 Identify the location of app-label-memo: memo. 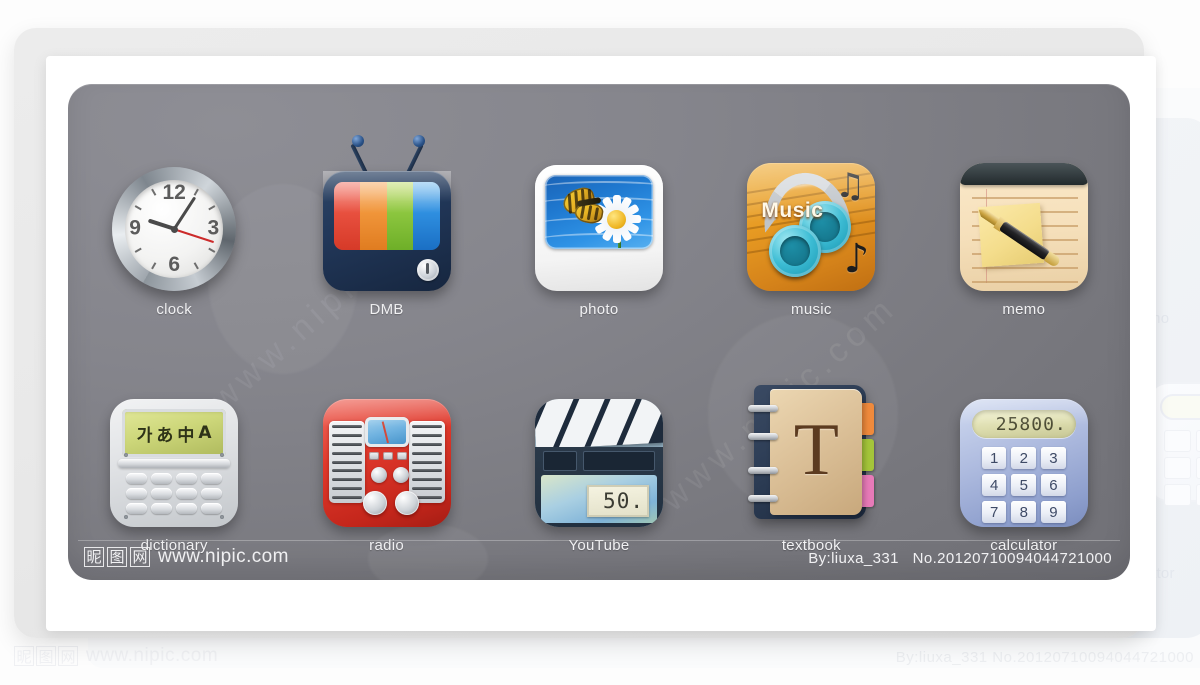
(1024, 309).